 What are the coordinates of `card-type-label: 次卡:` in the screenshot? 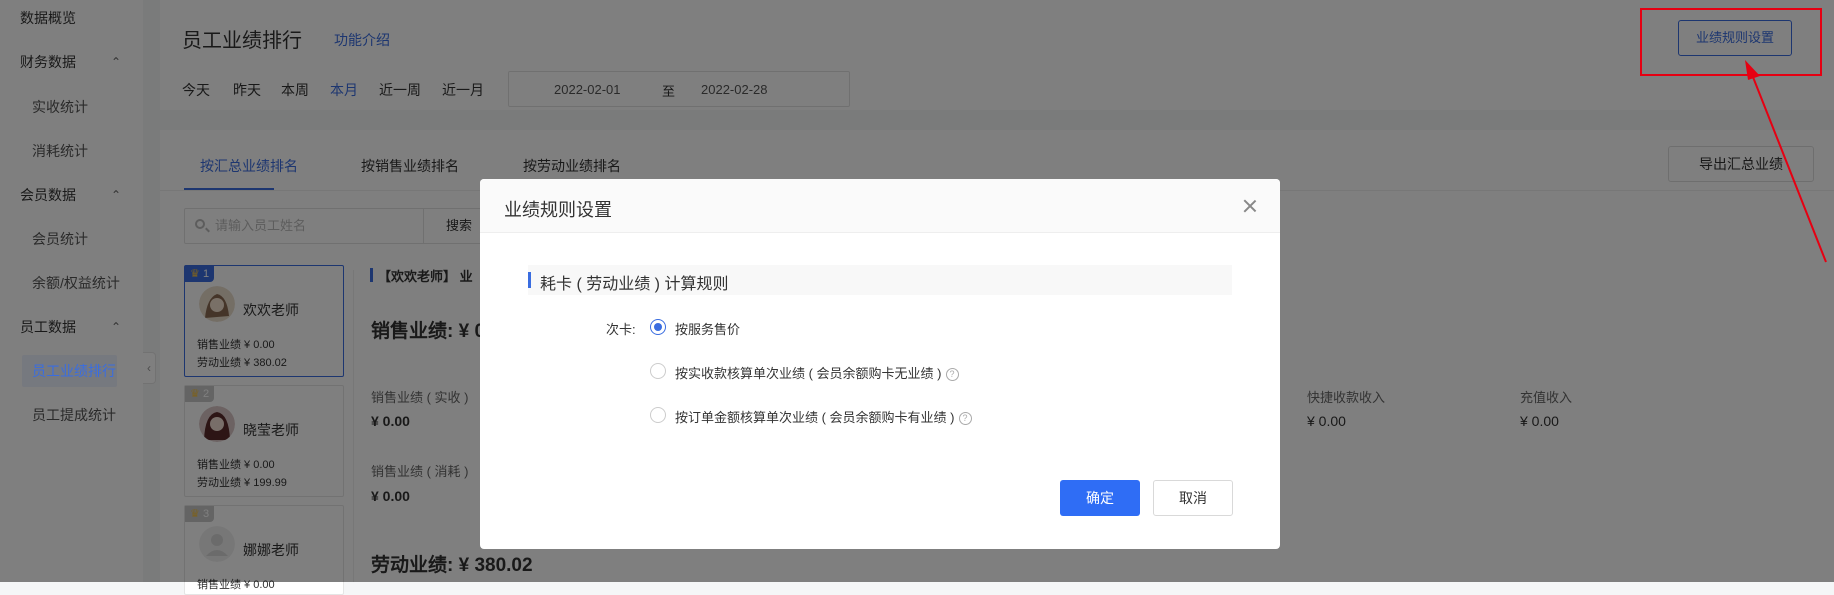 It's located at (621, 329).